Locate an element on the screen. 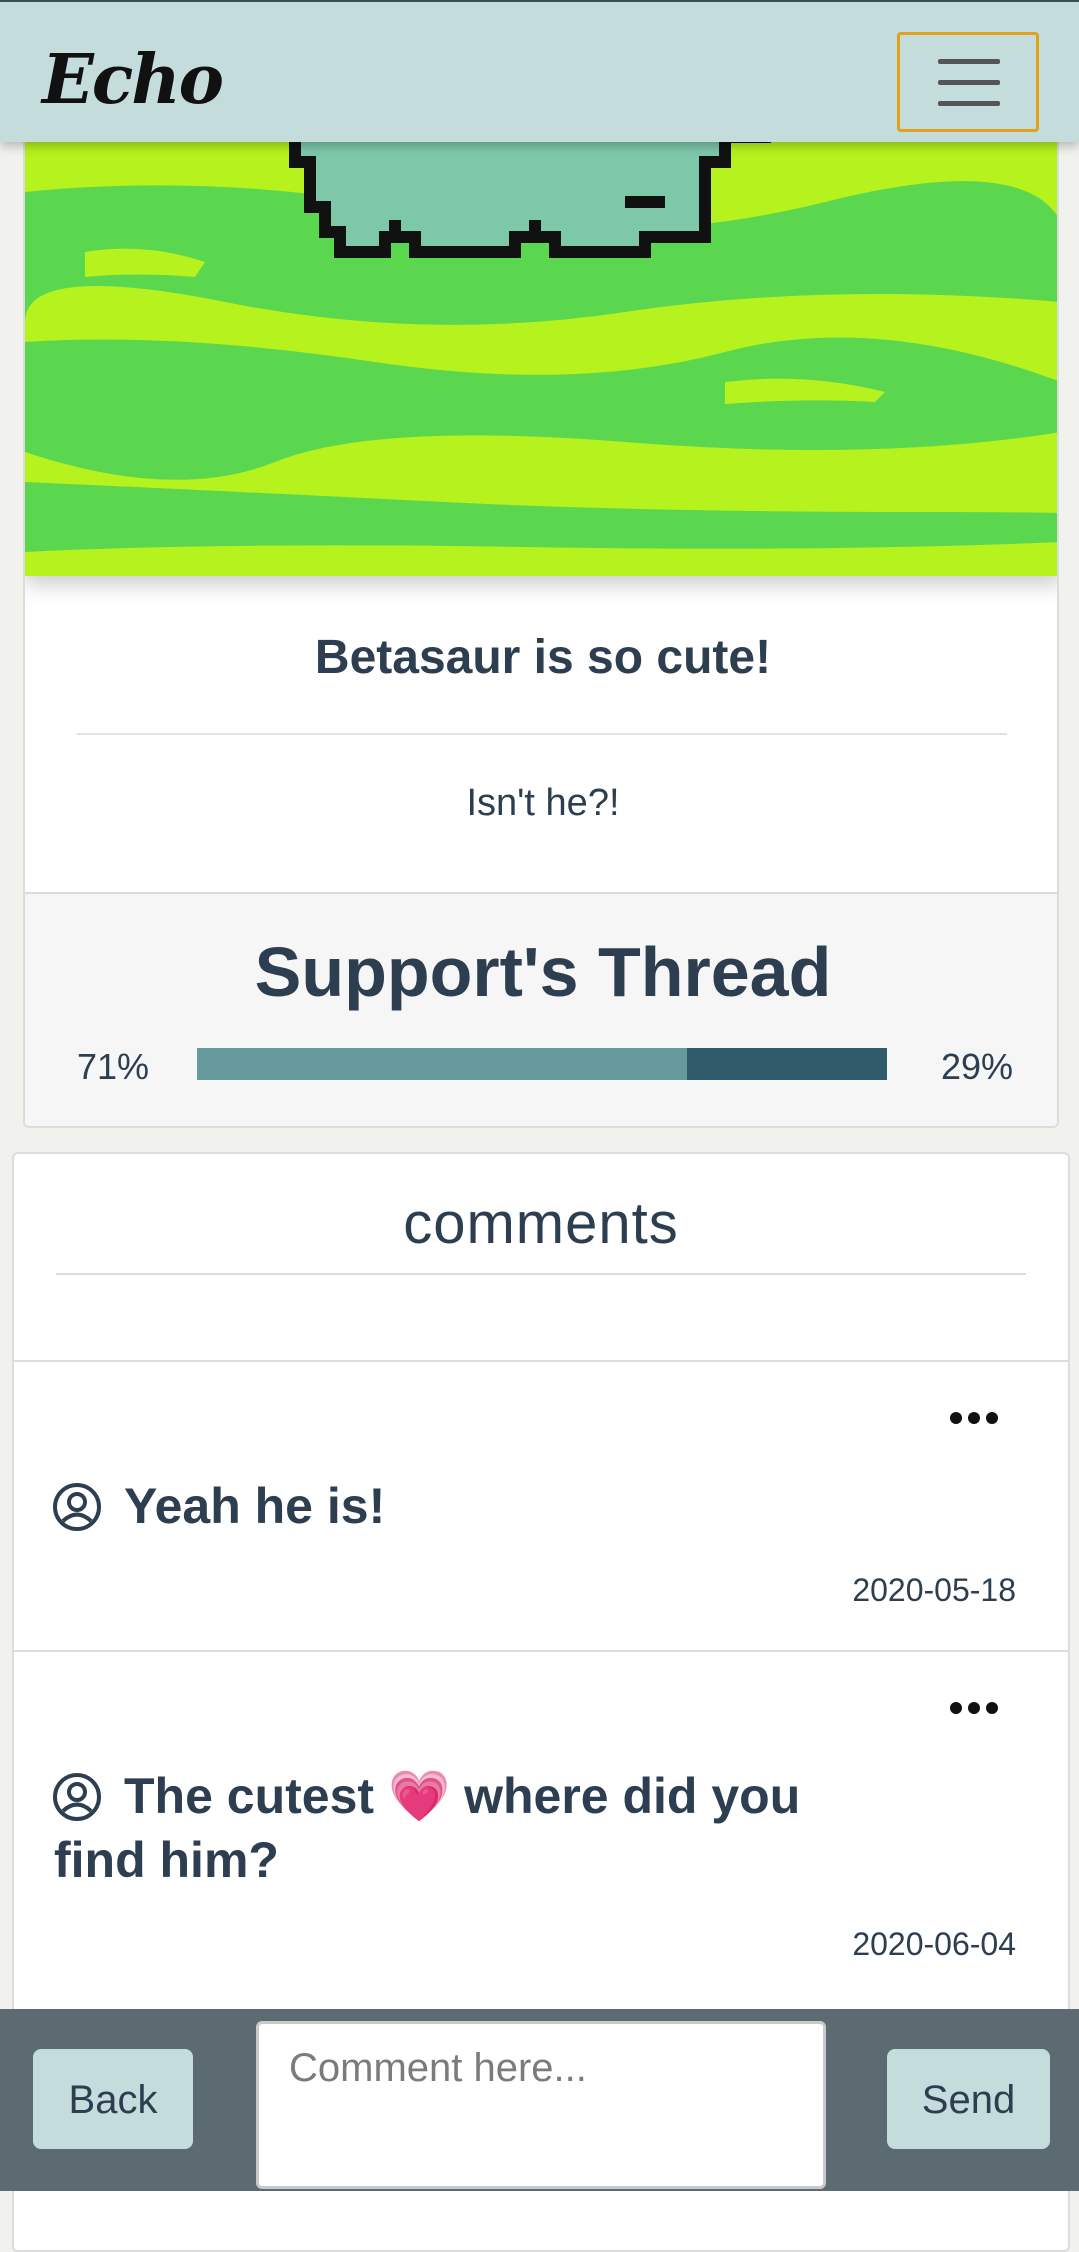 This screenshot has width=1079, height=2252. hamburger-icon-bar-top is located at coordinates (969, 61).